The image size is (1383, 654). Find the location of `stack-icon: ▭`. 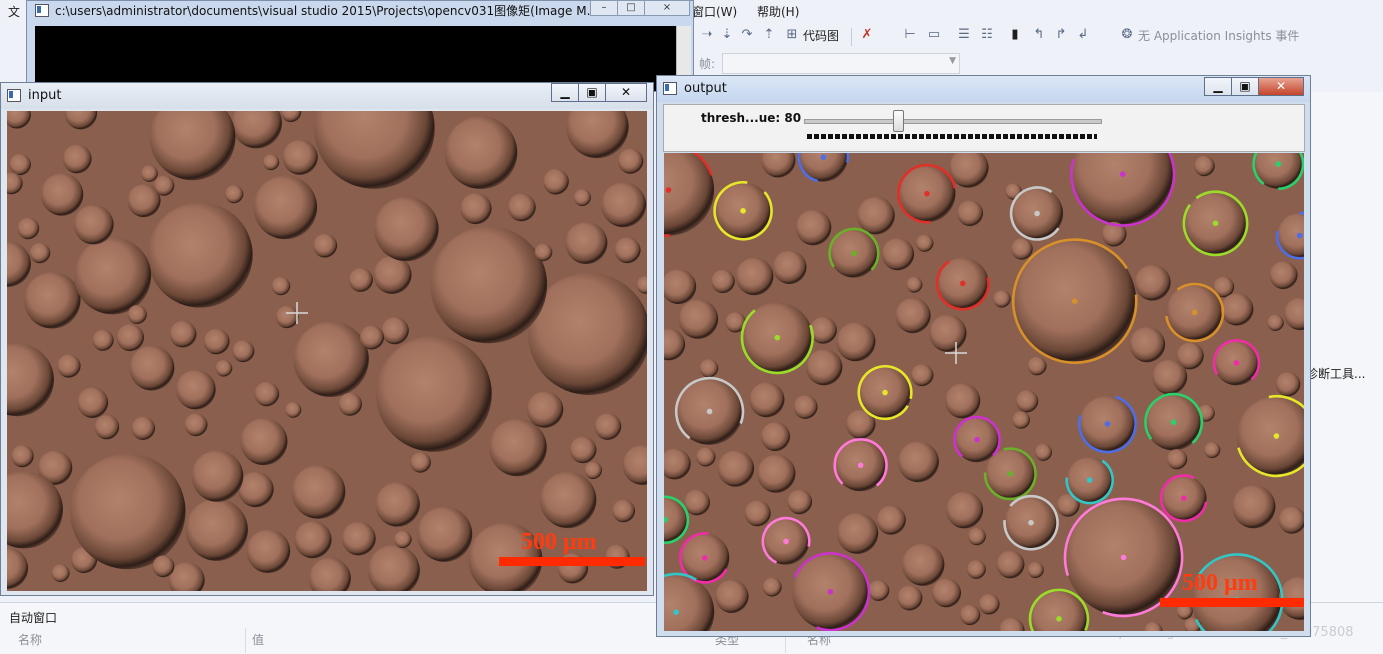

stack-icon: ▭ is located at coordinates (934, 35).